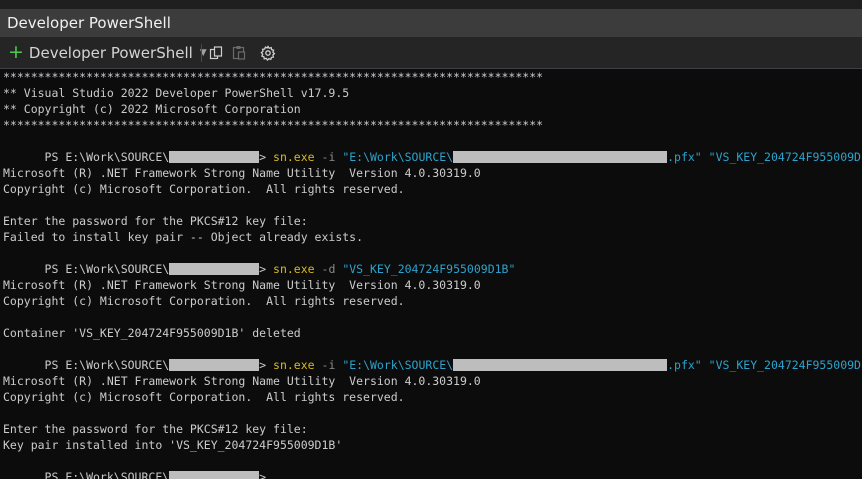  What do you see at coordinates (859, 274) in the screenshot?
I see `scrollbar` at bounding box center [859, 274].